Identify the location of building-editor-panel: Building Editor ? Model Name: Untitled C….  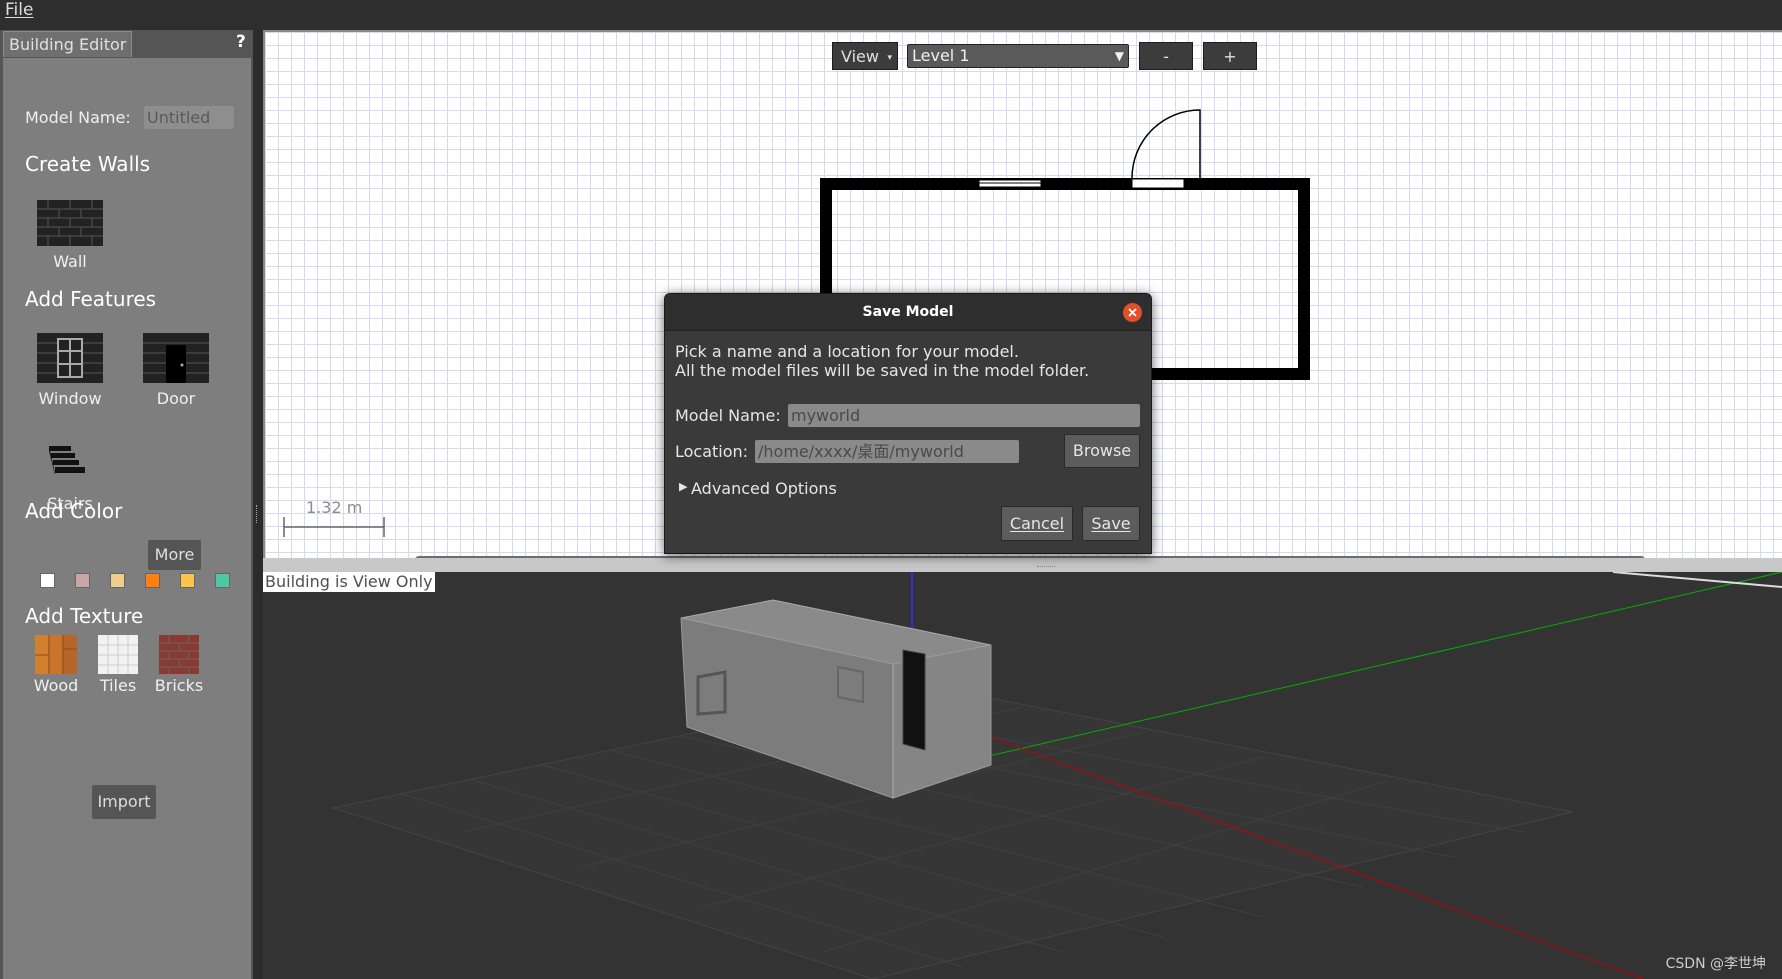
(126, 504).